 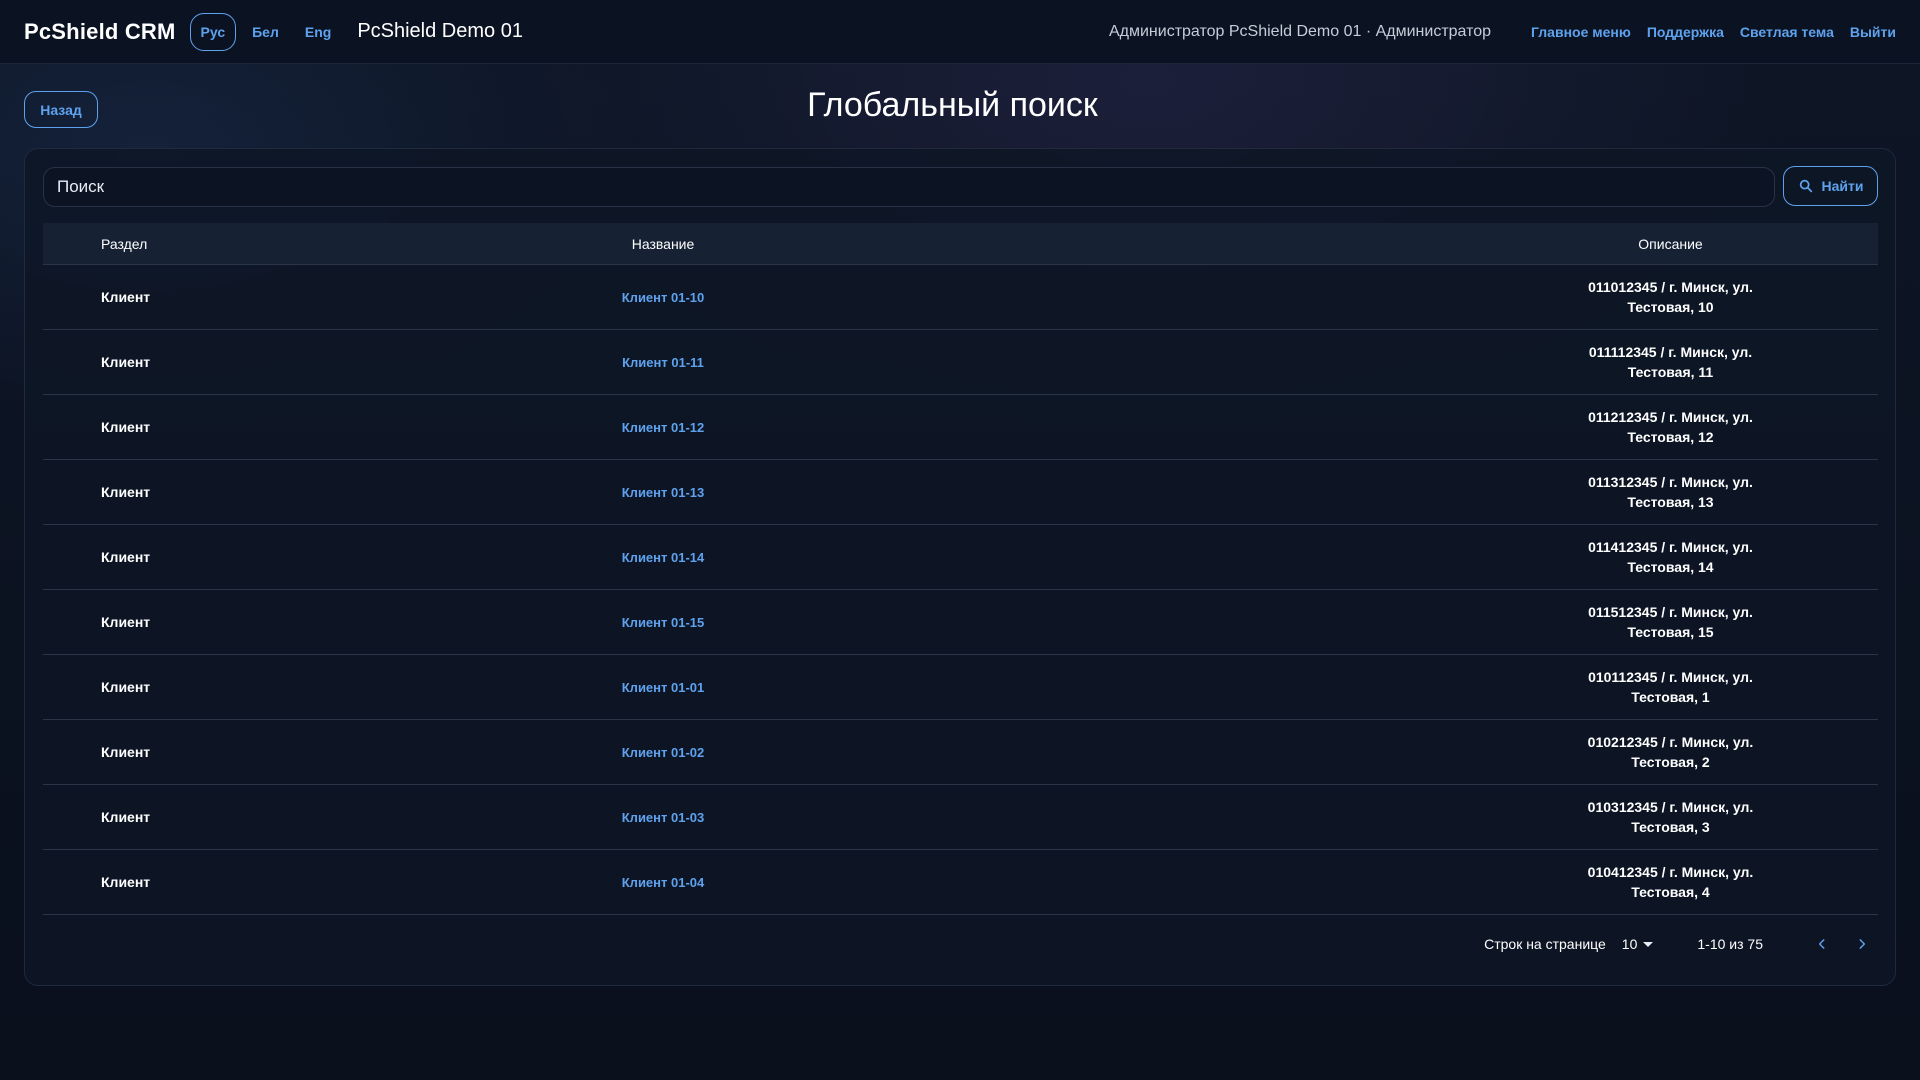 I want to click on cell-name-link: Клиент 01-11, so click(x=663, y=362).